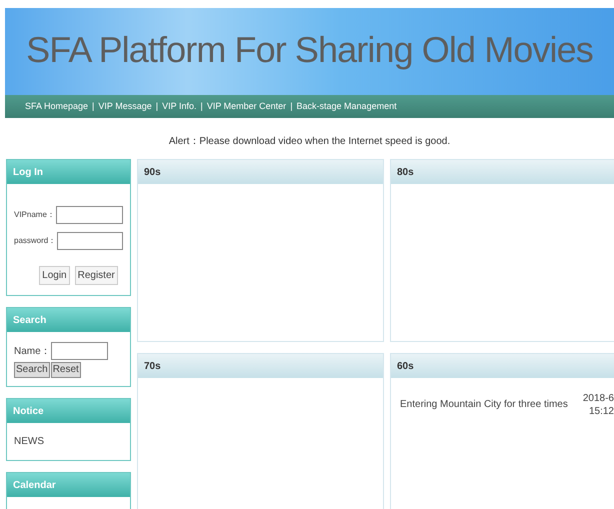 The height and width of the screenshot is (509, 614). What do you see at coordinates (65, 370) in the screenshot?
I see `form-button: Reset` at bounding box center [65, 370].